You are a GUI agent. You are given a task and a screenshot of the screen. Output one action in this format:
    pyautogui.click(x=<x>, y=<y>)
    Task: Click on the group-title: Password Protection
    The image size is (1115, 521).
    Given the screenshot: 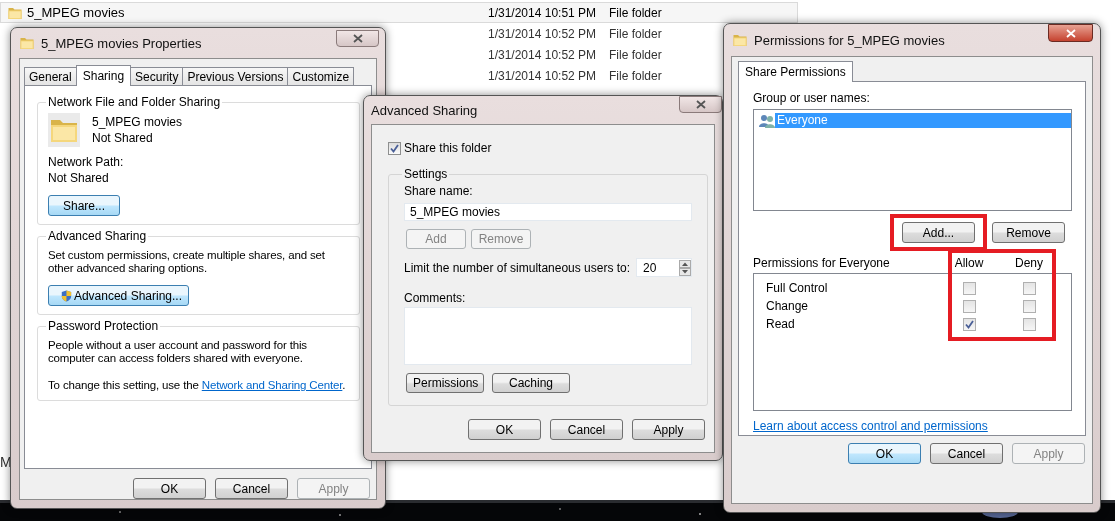 What is the action you would take?
    pyautogui.click(x=103, y=326)
    